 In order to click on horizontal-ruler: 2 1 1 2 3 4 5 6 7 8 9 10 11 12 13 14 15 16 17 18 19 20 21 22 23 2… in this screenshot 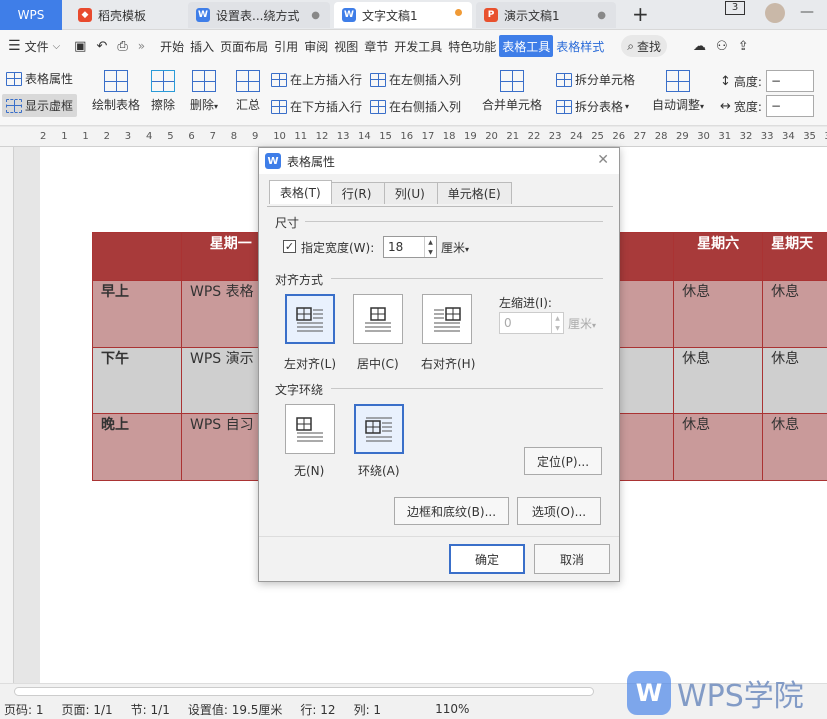, I will do `click(413, 137)`.